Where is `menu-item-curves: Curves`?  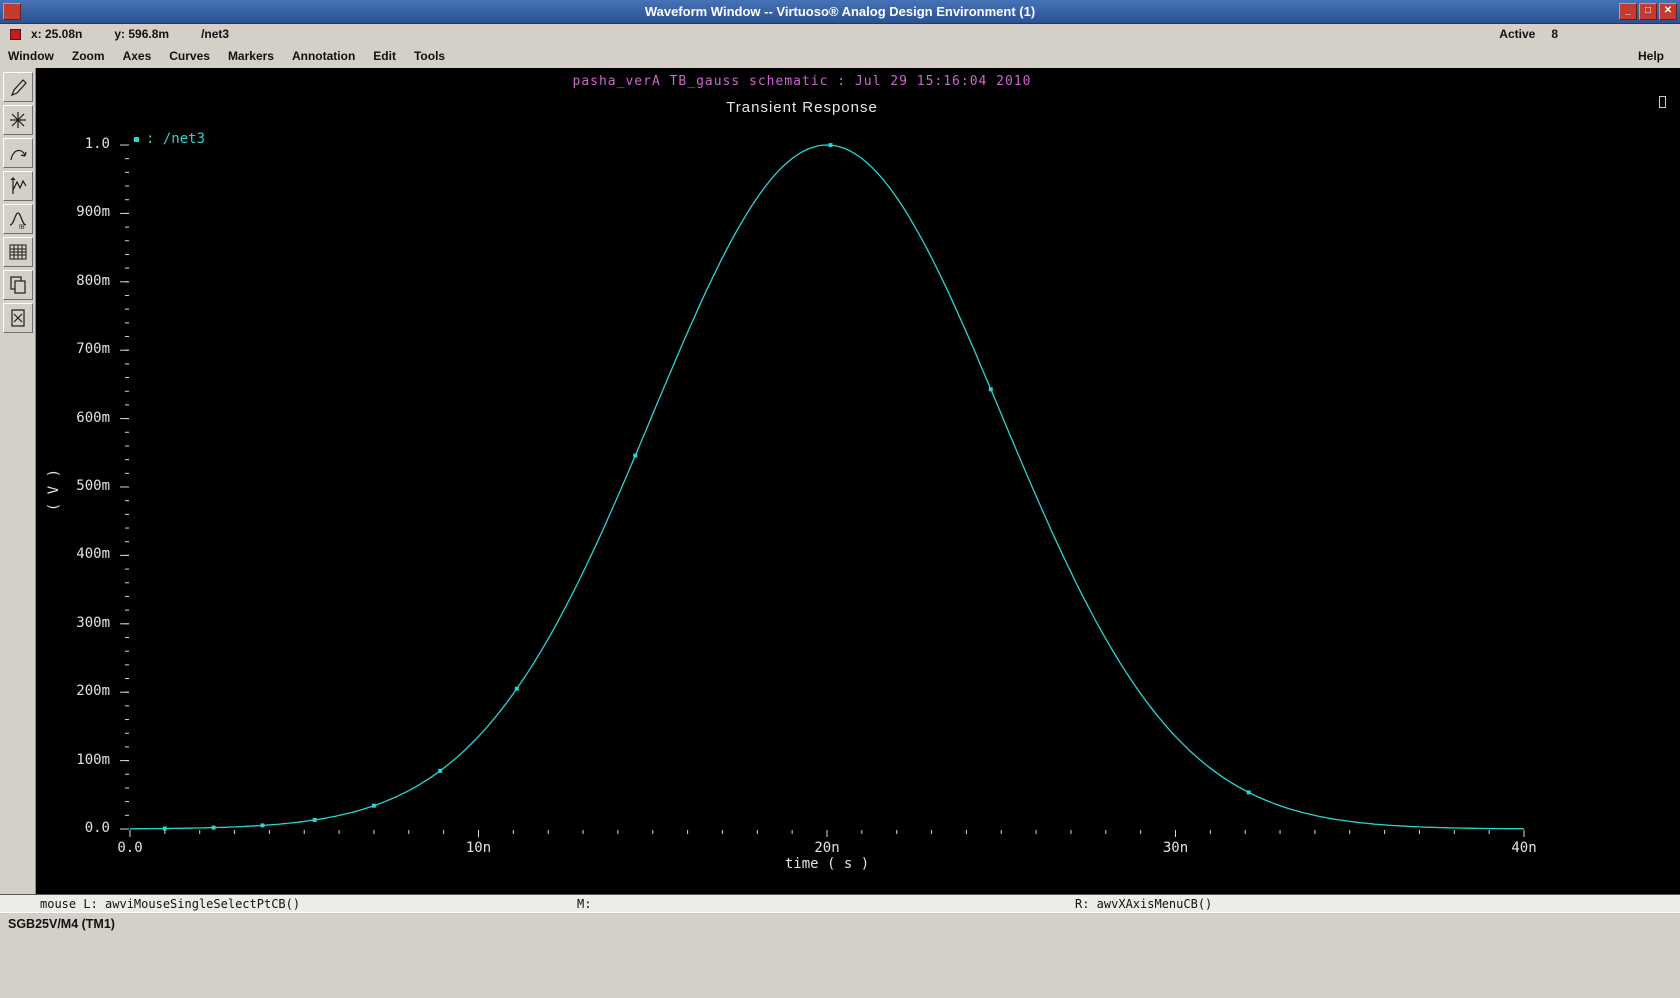 menu-item-curves: Curves is located at coordinates (189, 56).